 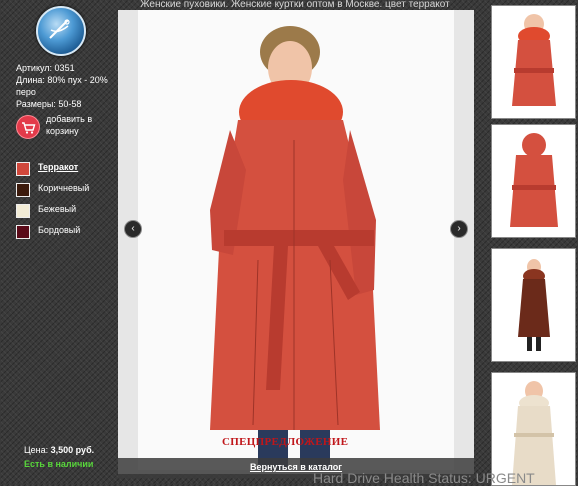 I want to click on thumbnail-beige, so click(x=533, y=429).